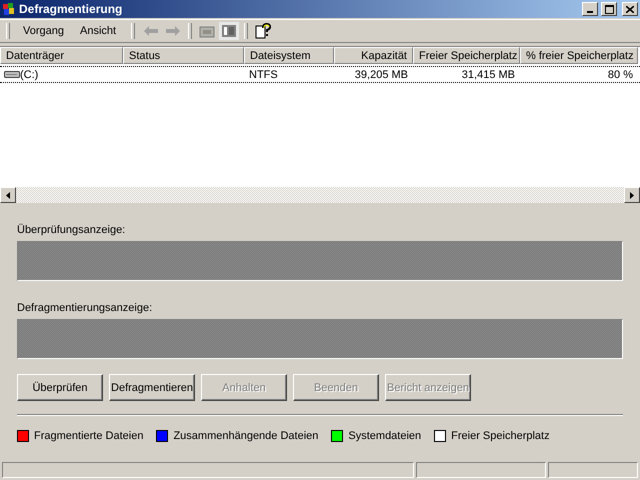 The height and width of the screenshot is (480, 640). Describe the element at coordinates (500, 436) in the screenshot. I see `legend-label: Freier Speicherplatz` at that location.